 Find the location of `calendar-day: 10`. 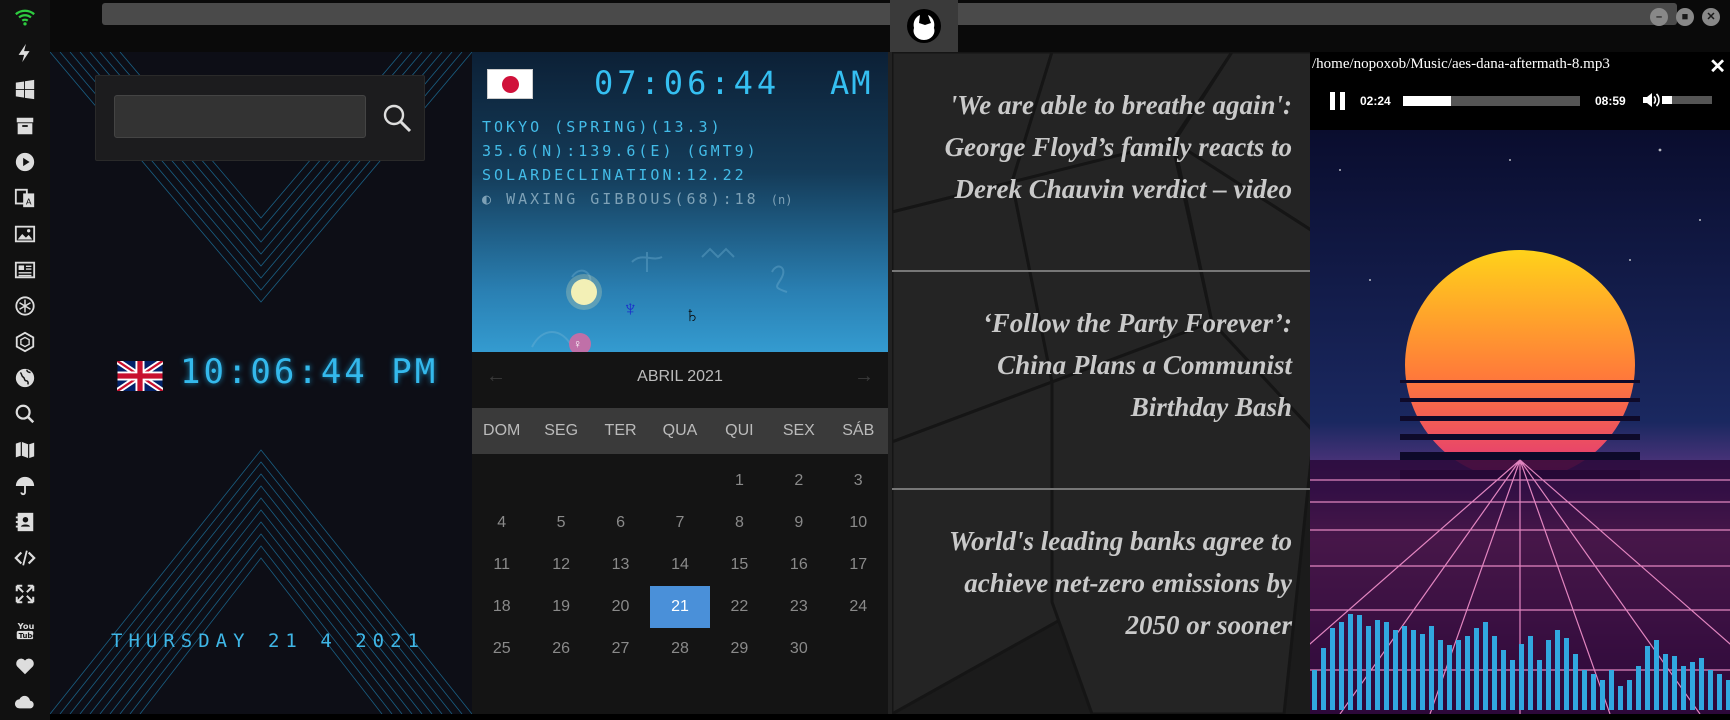

calendar-day: 10 is located at coordinates (858, 523).